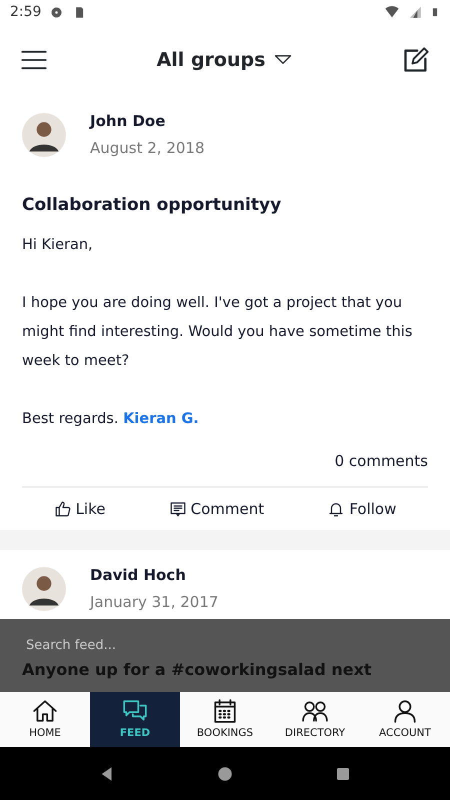 This screenshot has height=800, width=450. What do you see at coordinates (405, 711) in the screenshot?
I see `account-icon` at bounding box center [405, 711].